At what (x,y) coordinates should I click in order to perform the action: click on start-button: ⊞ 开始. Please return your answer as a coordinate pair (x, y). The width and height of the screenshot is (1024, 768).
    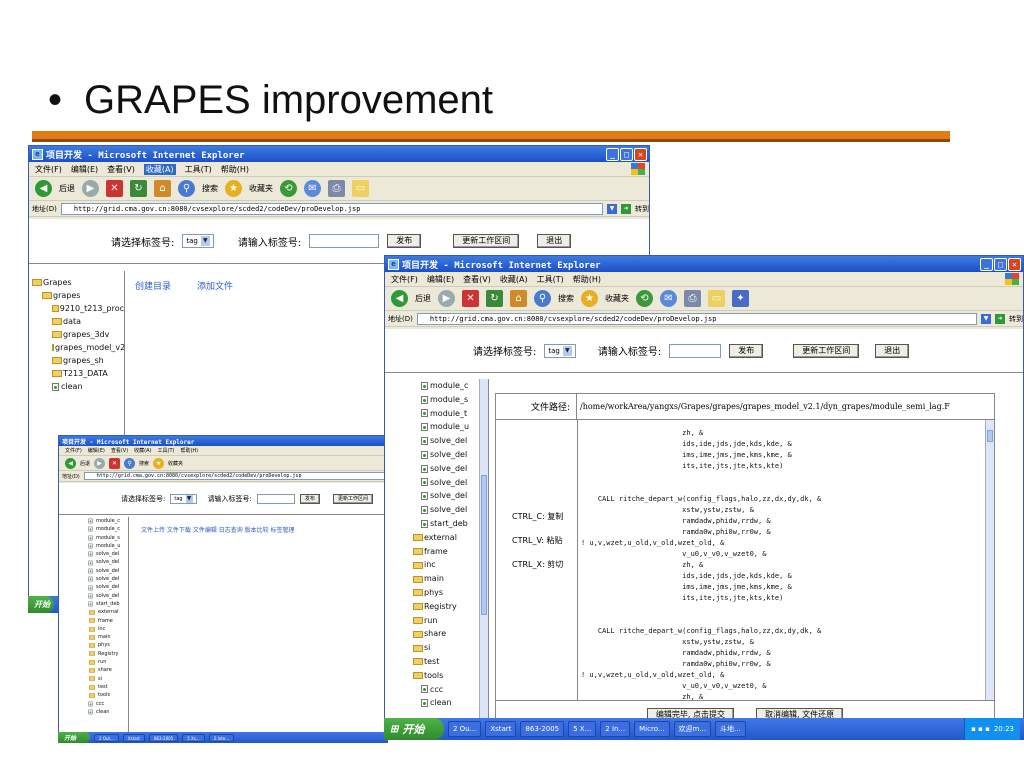
    Looking at the image, I should click on (414, 729).